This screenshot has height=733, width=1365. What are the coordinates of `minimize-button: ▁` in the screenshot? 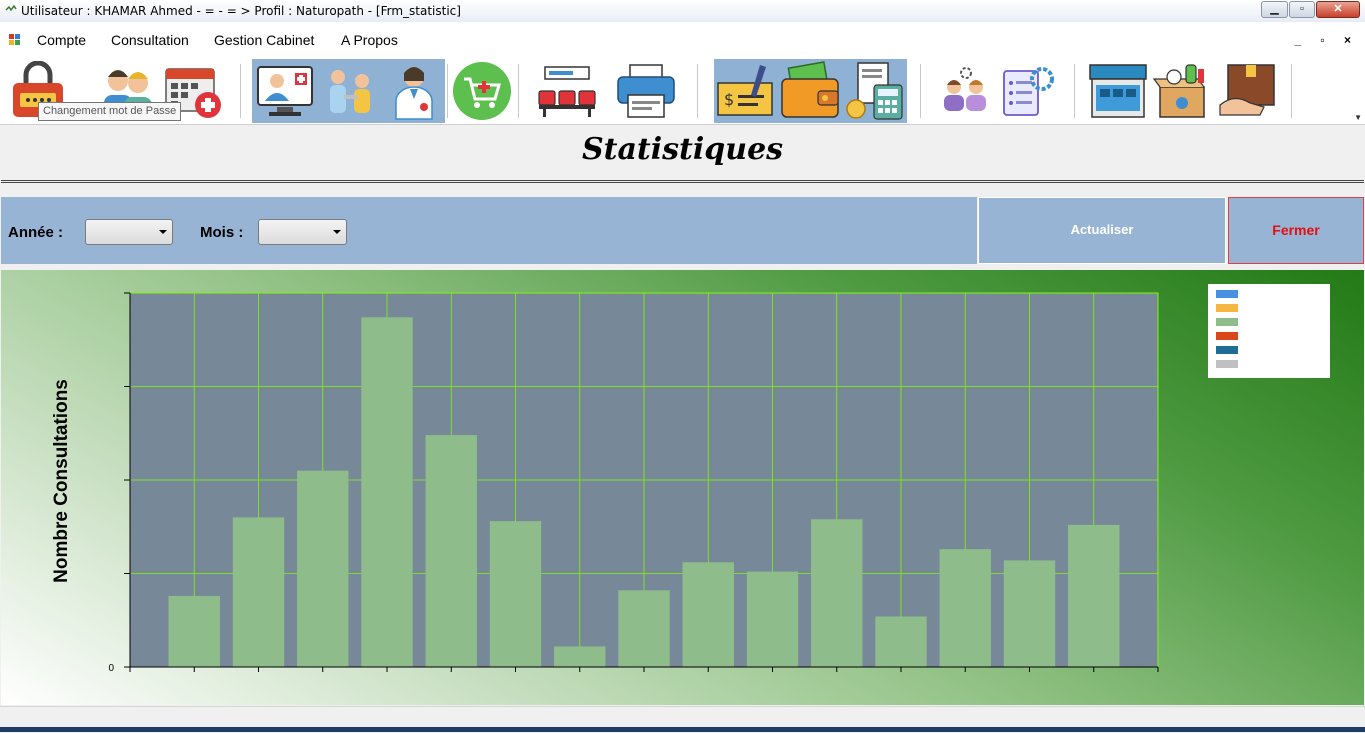 It's located at (1274, 9).